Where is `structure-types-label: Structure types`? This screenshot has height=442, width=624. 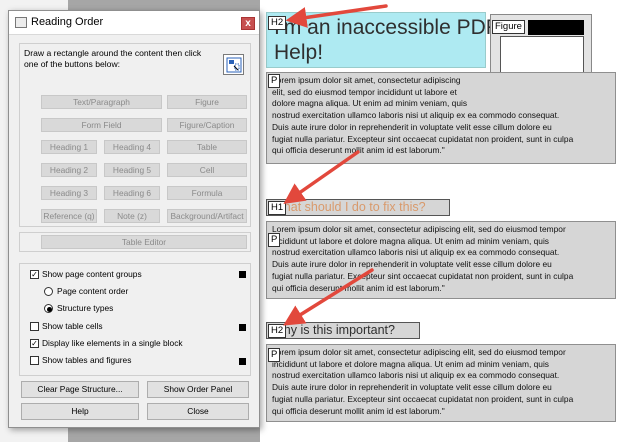
structure-types-label: Structure types is located at coordinates (85, 308).